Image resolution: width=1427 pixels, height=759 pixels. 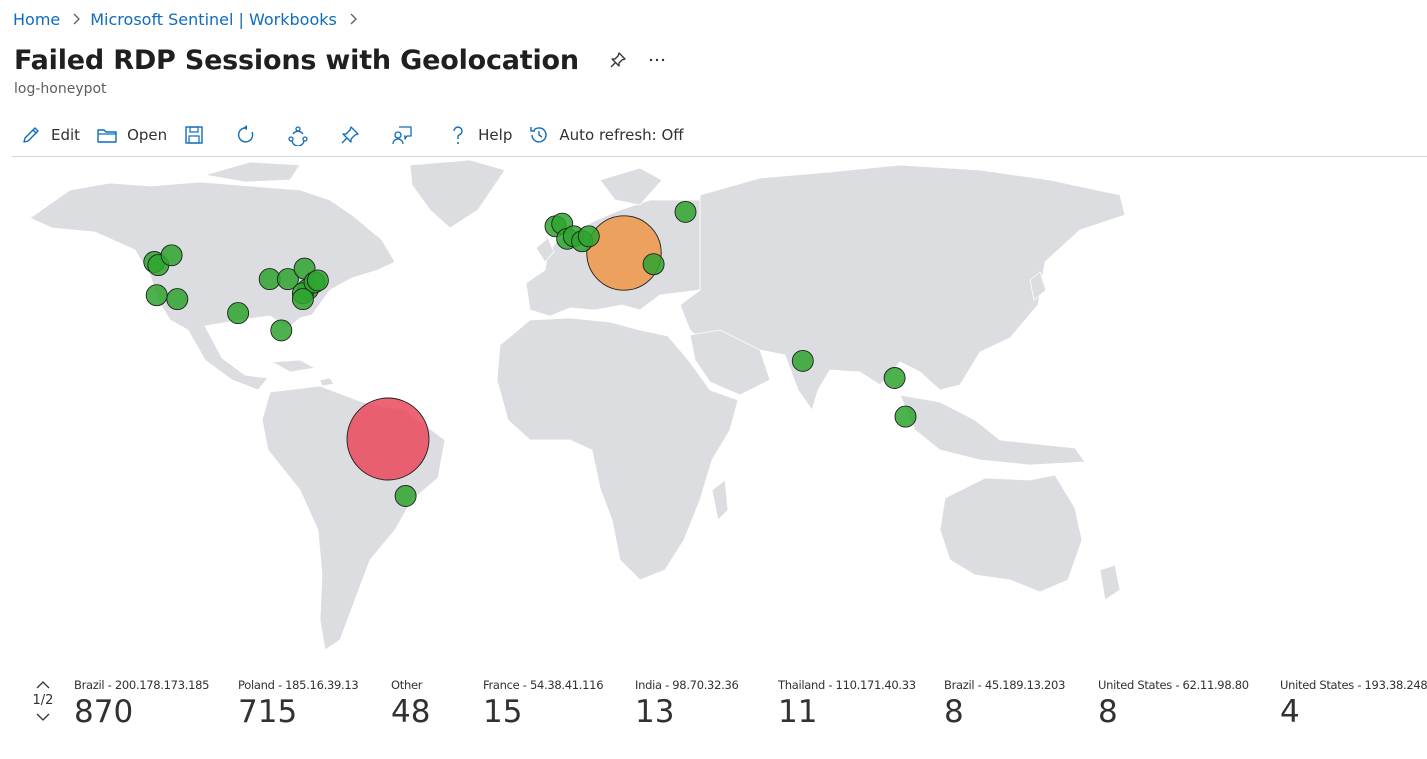 I want to click on tile: United States - 62.11.98.80 8, so click(x=1173, y=704).